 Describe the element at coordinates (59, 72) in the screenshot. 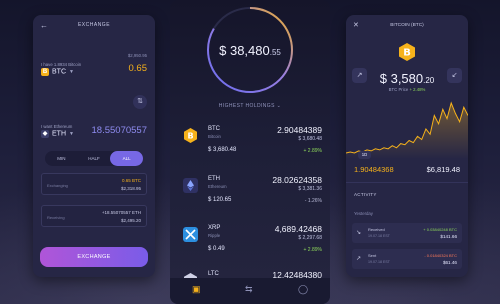

I see `have-symbol: BTC` at that location.